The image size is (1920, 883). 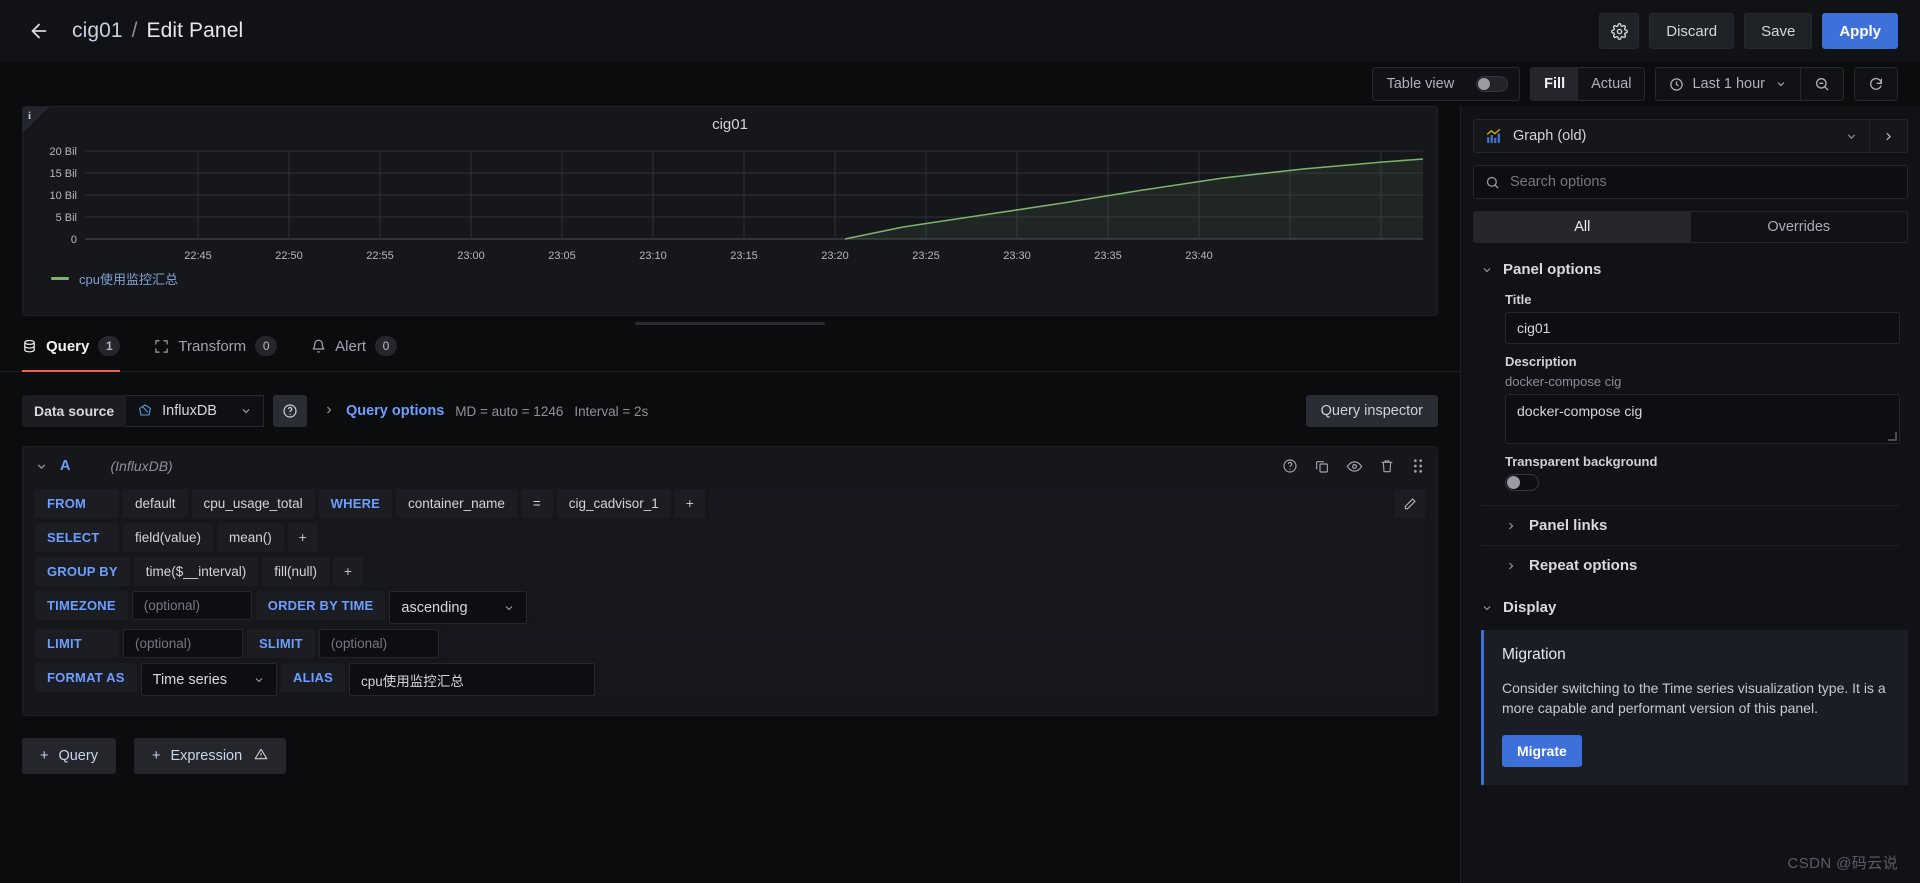 I want to click on datasource-label: Data source, so click(x=74, y=411).